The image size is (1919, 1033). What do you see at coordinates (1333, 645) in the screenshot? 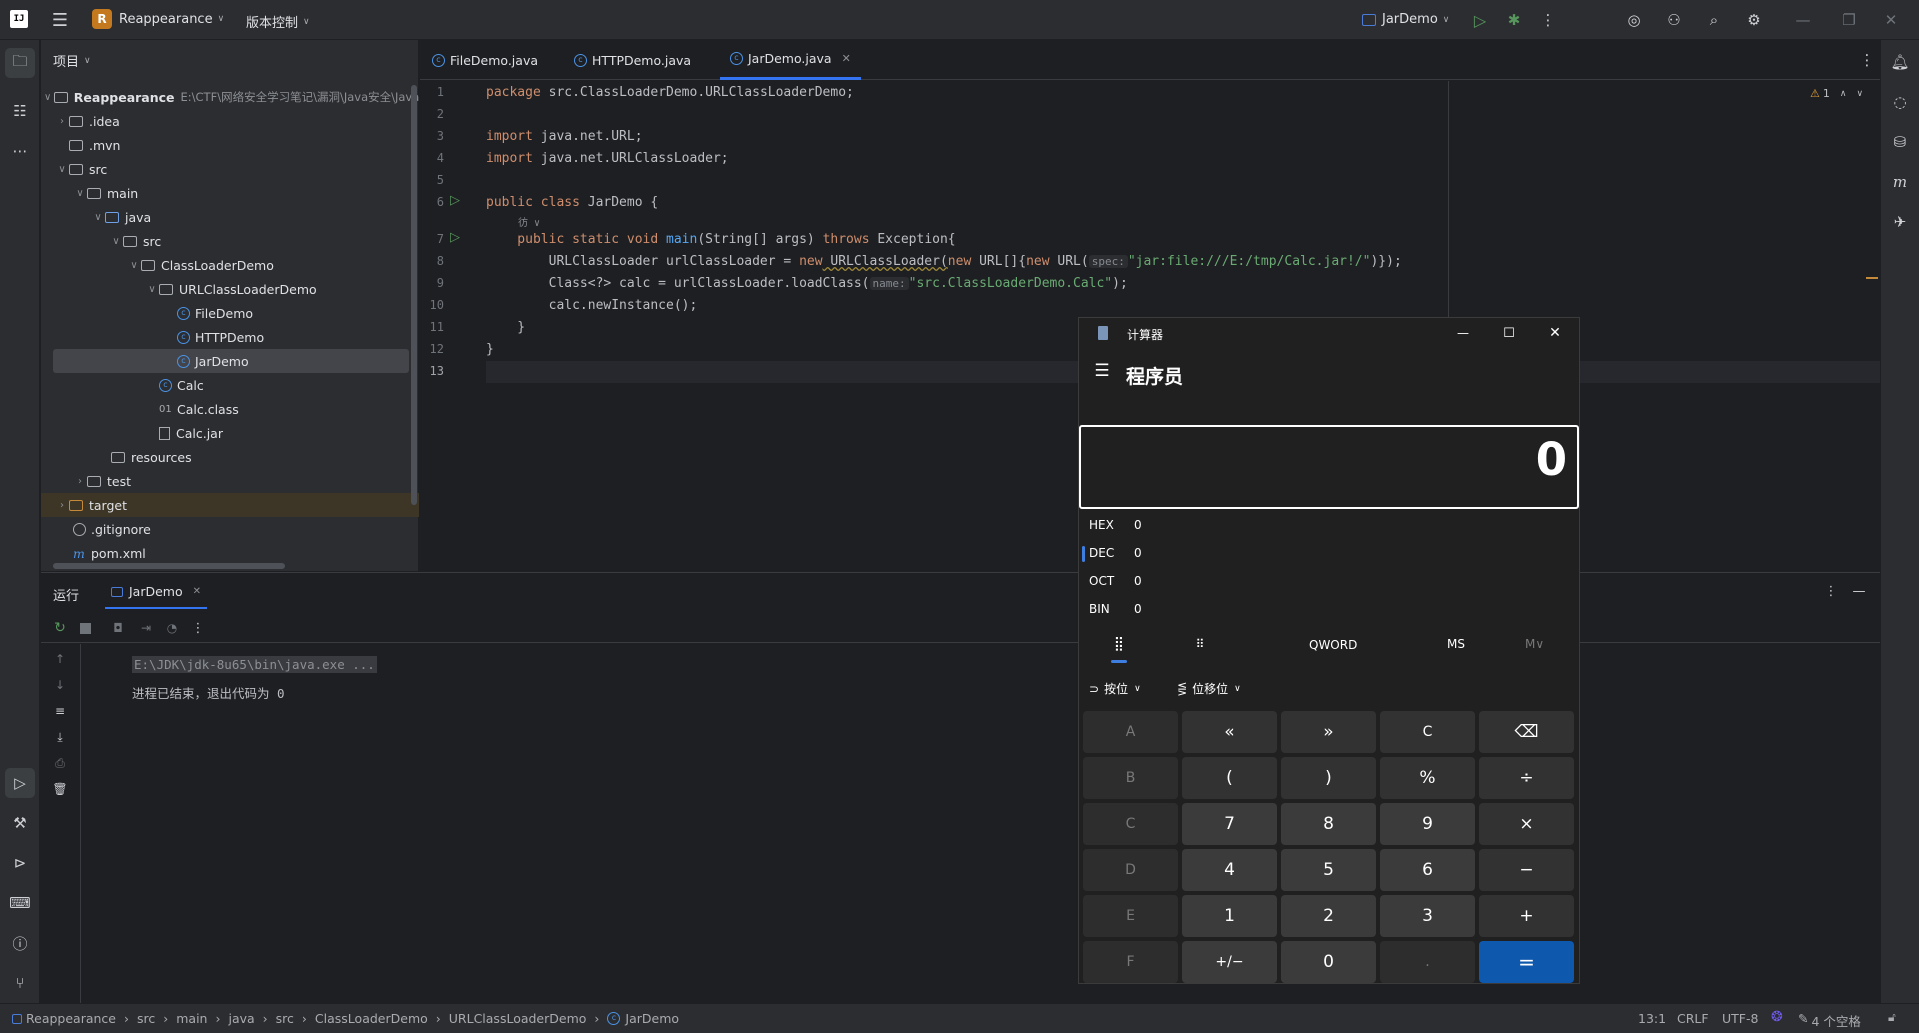
I see `word-size-button: QWORD` at bounding box center [1333, 645].